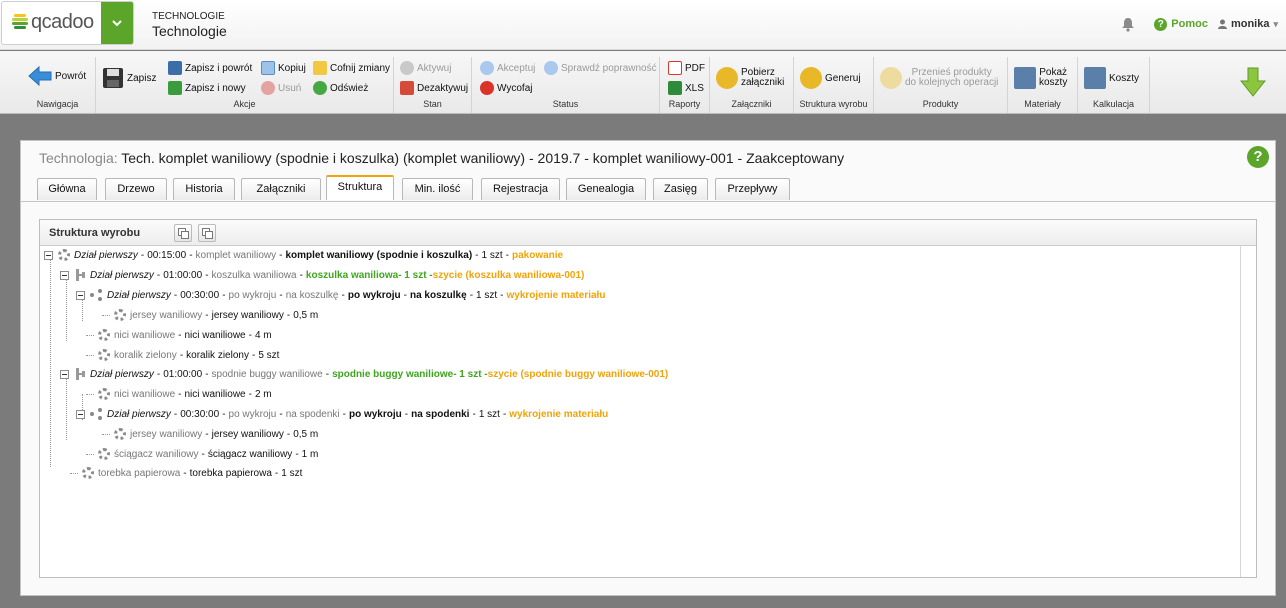 Image resolution: width=1286 pixels, height=608 pixels. I want to click on pdf-report-button: PDF, so click(686, 68).